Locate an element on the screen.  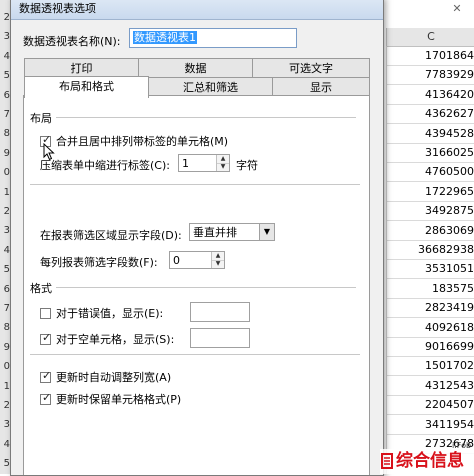
dialog-title: 数据透视表选项 is located at coordinates (57, 8).